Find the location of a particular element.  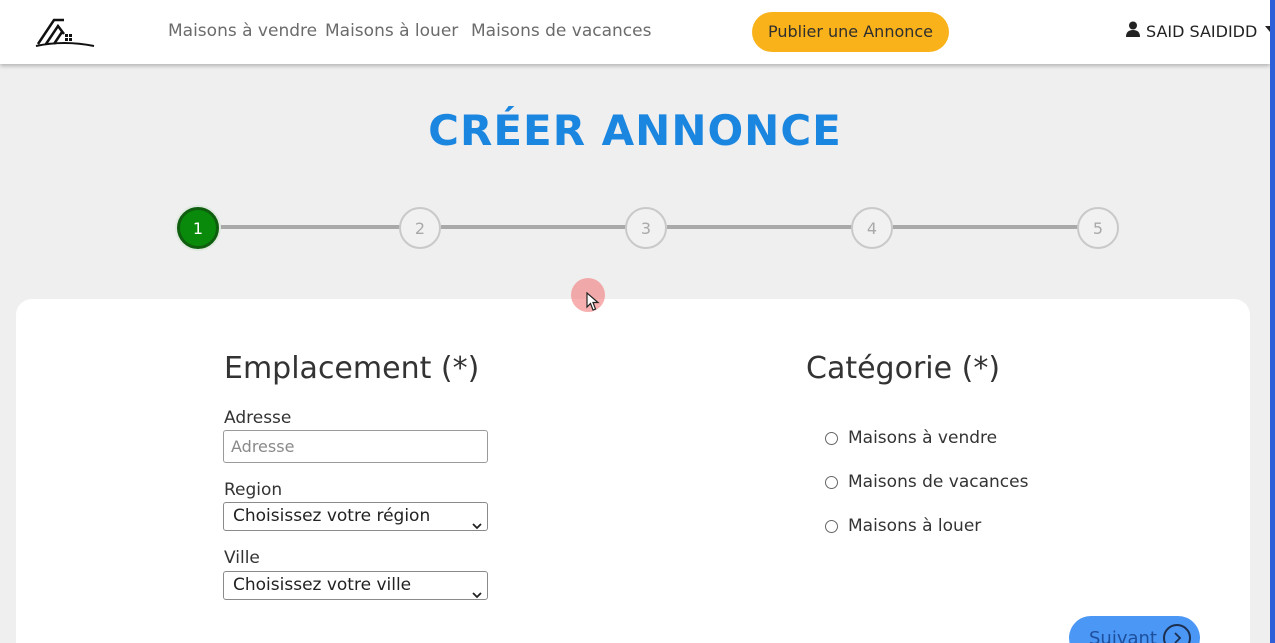

location-section-title: Emplacement (*) is located at coordinates (352, 368).